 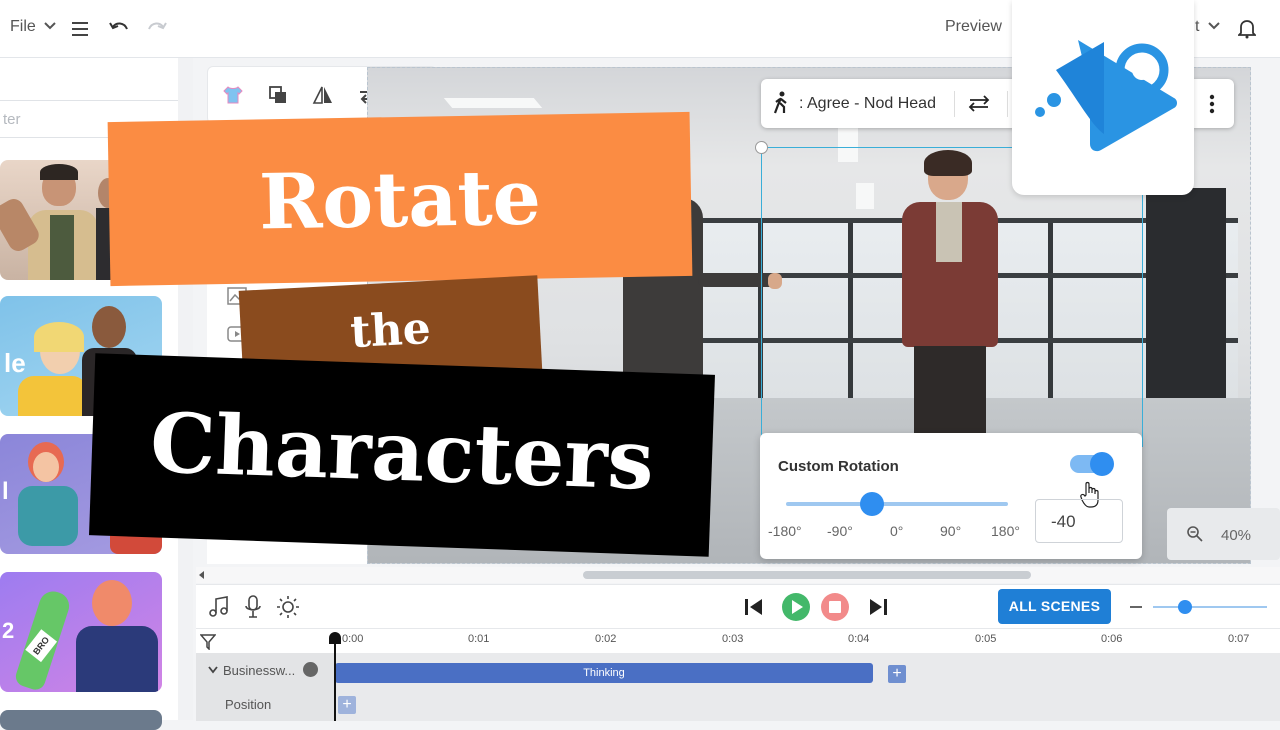 I want to click on bottle-illustration: BRO, so click(x=43, y=639).